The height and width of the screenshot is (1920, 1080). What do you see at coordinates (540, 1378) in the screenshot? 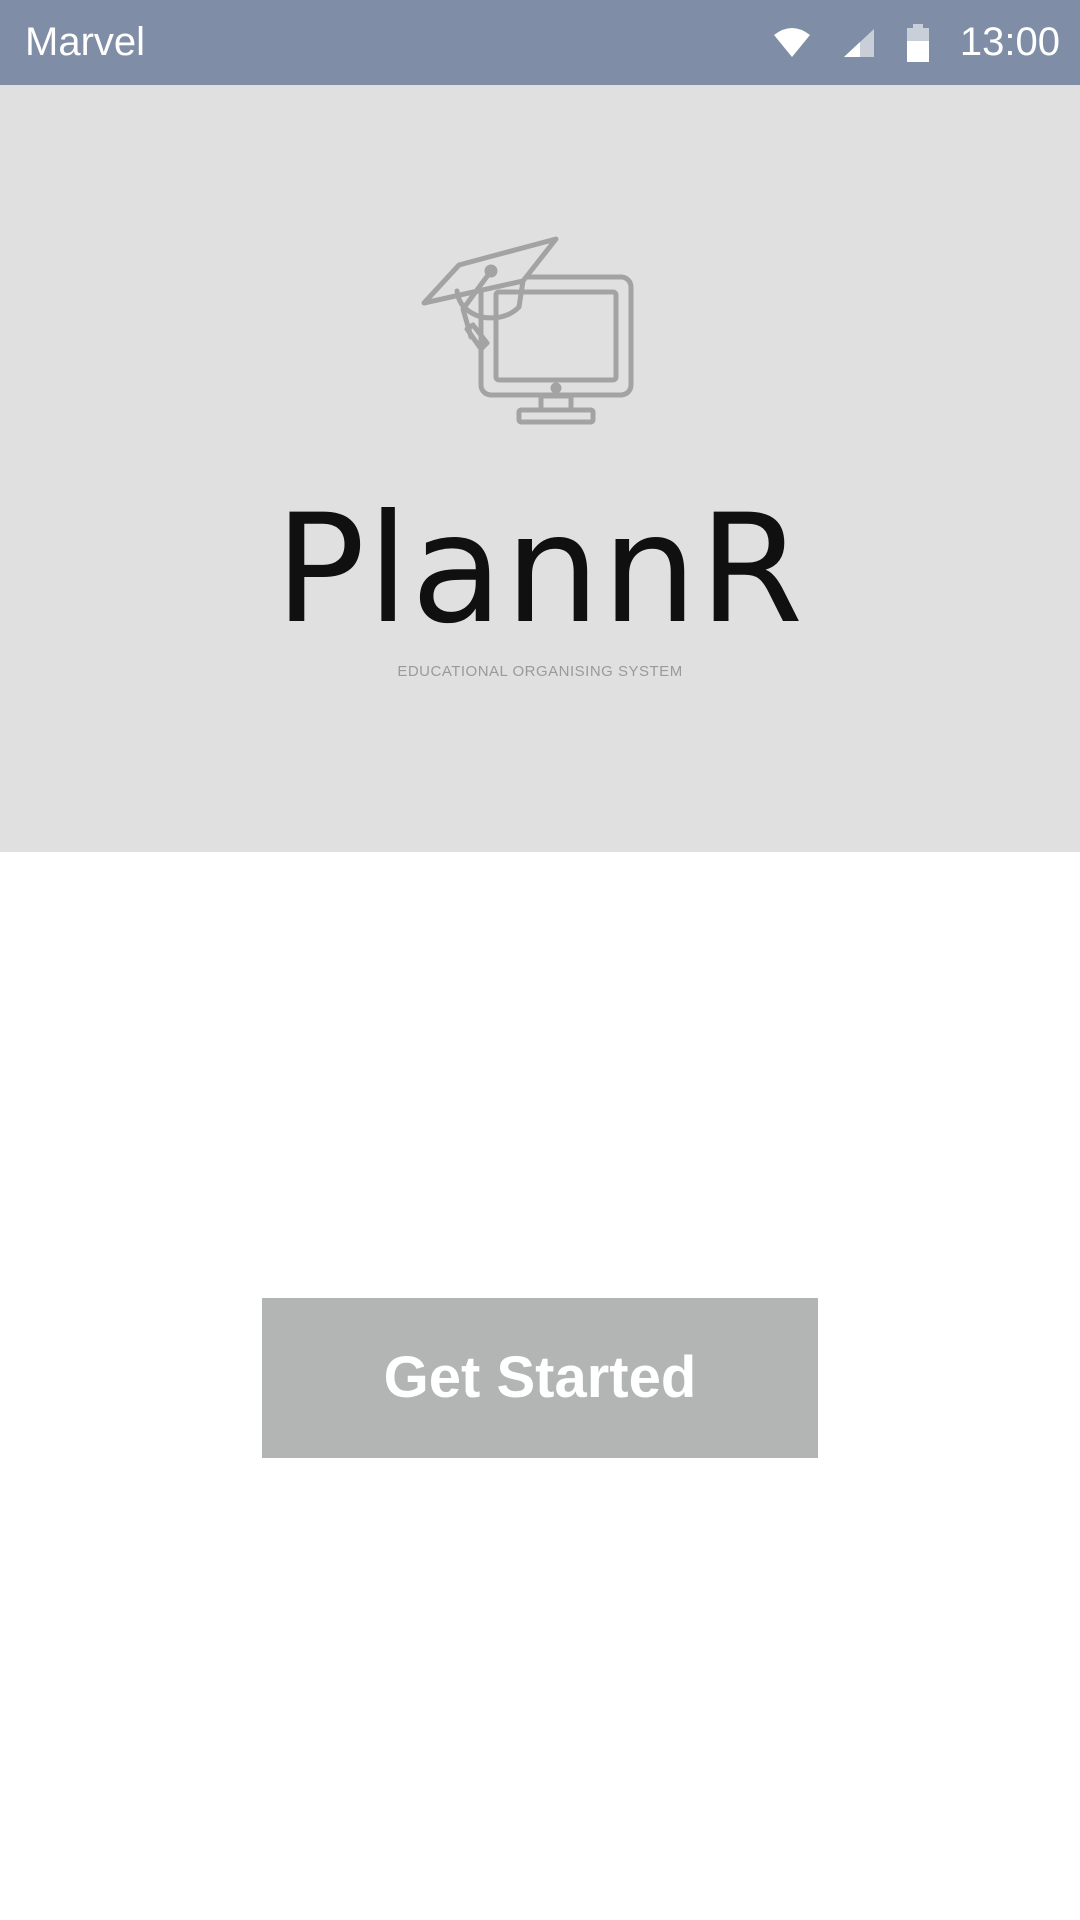
I see `get-started-button: Get Started` at bounding box center [540, 1378].